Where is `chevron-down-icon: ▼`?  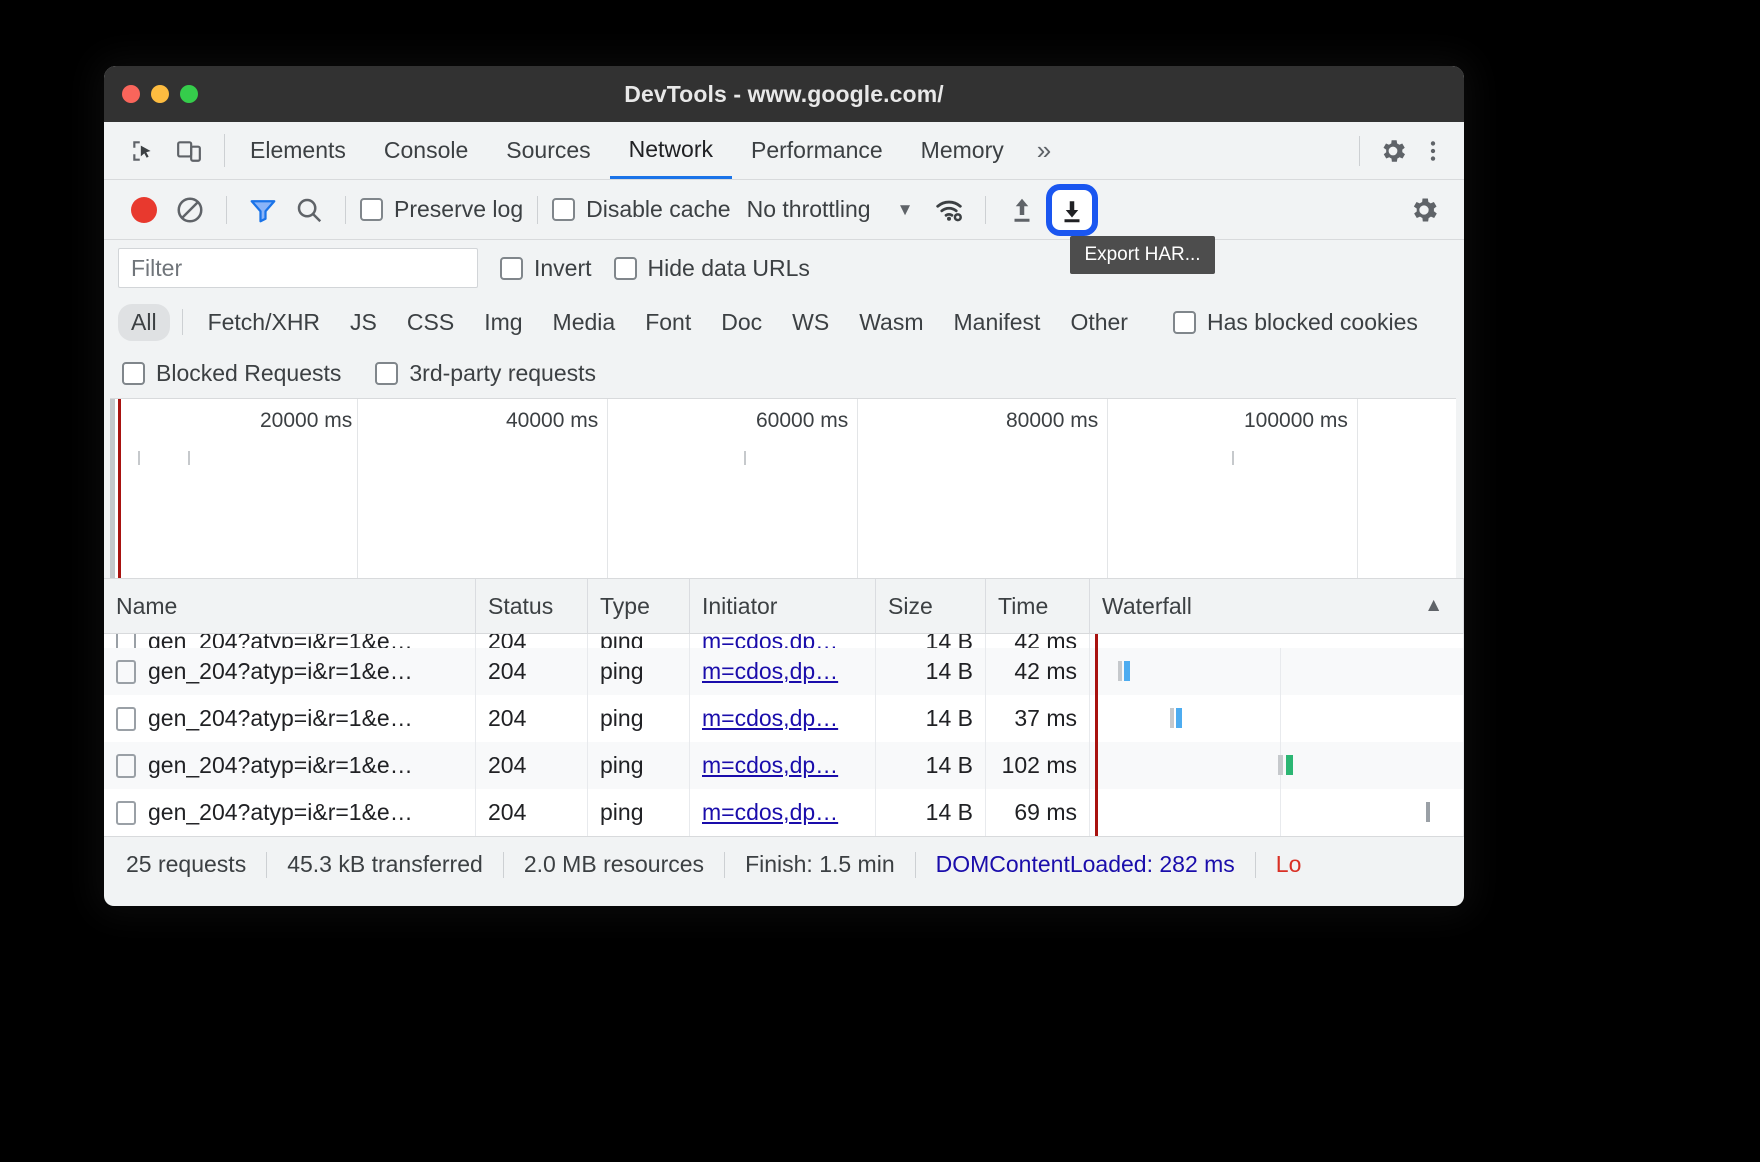 chevron-down-icon: ▼ is located at coordinates (905, 209).